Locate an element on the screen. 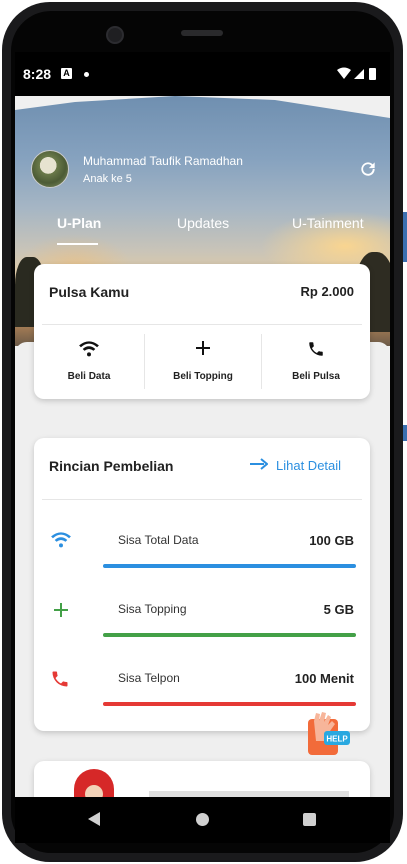  active-tab-indicator is located at coordinates (77, 244).